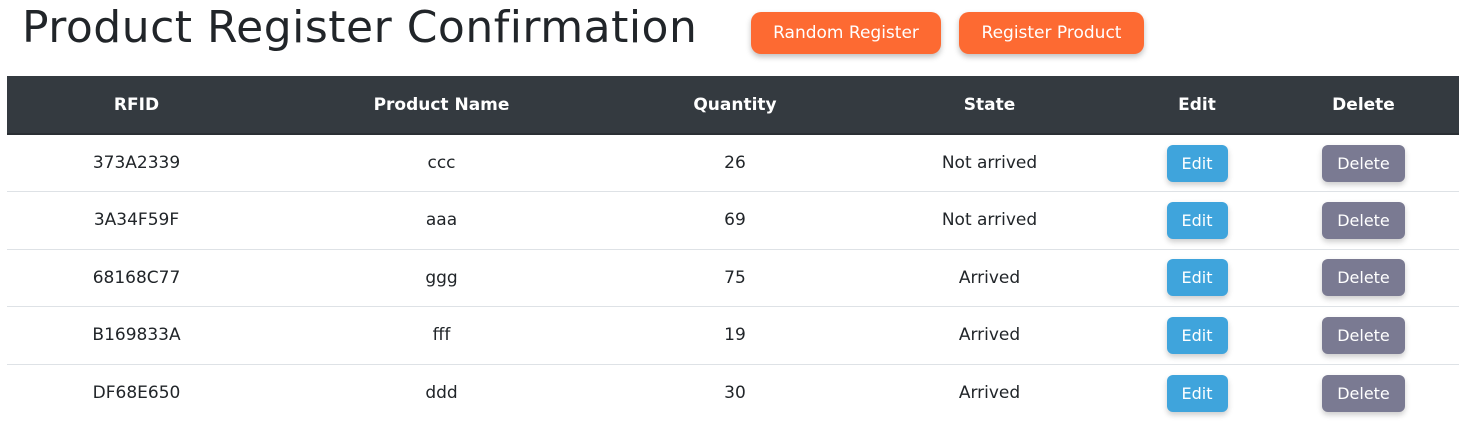 Image resolution: width=1466 pixels, height=446 pixels. Describe the element at coordinates (441, 220) in the screenshot. I see `cell-product-name: aaa` at that location.